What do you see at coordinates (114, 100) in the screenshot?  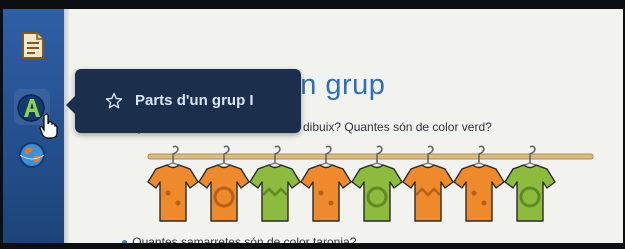 I see `star-outline-icon` at bounding box center [114, 100].